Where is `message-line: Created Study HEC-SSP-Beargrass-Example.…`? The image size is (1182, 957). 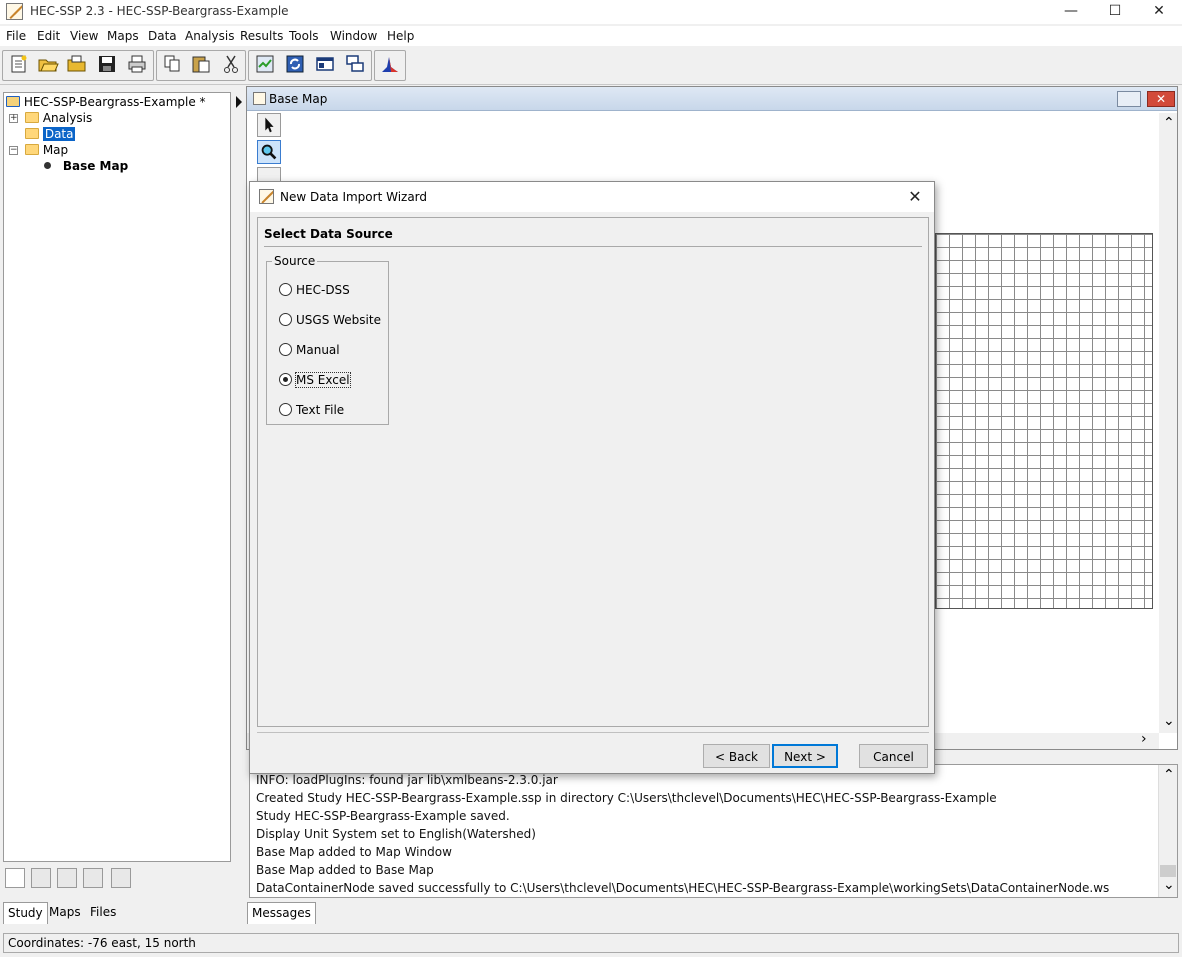 message-line: Created Study HEC-SSP-Beargrass-Example.… is located at coordinates (626, 798).